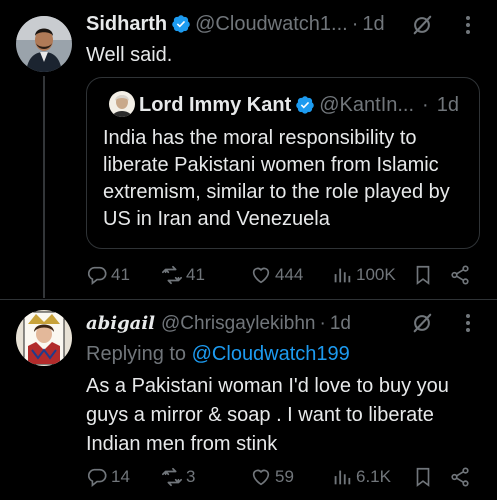 The height and width of the screenshot is (500, 497). I want to click on avatar-abigail, so click(44, 338).